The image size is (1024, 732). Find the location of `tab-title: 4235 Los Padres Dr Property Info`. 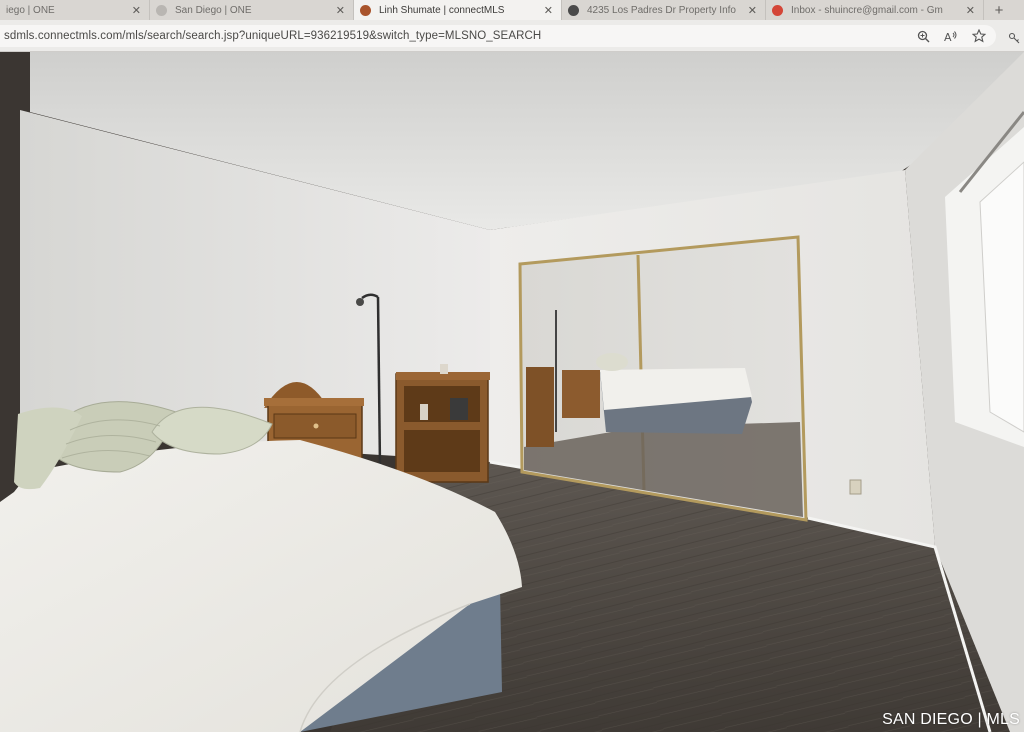

tab-title: 4235 Los Padres Dr Property Info is located at coordinates (661, 10).